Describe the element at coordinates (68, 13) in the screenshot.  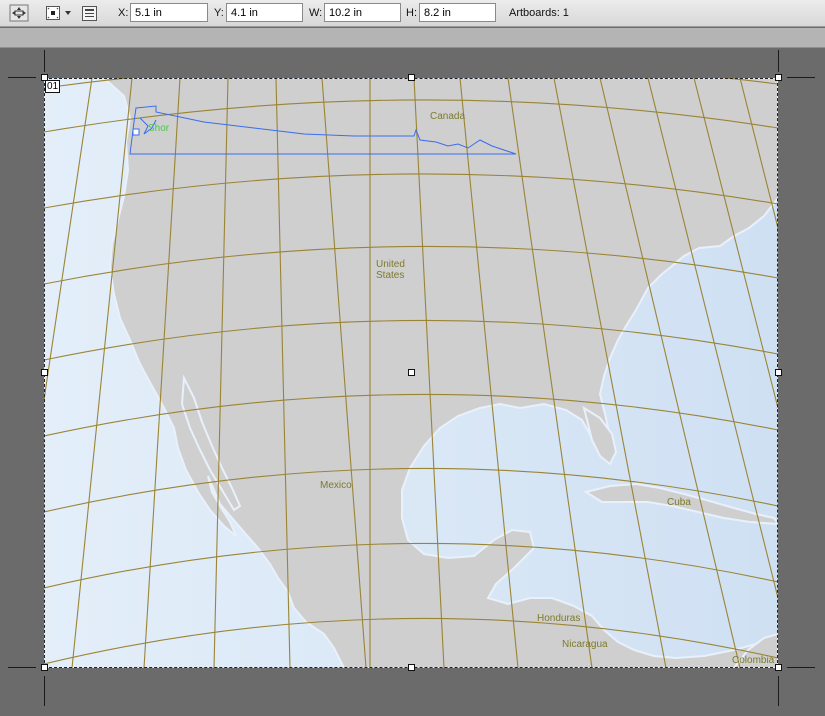
I see `dropdown-arrow-icon` at that location.